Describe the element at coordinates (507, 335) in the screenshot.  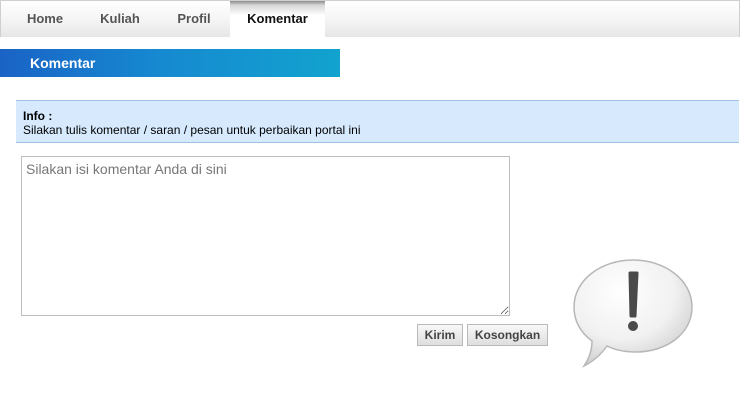
I see `clear-button: Kosongkan` at that location.